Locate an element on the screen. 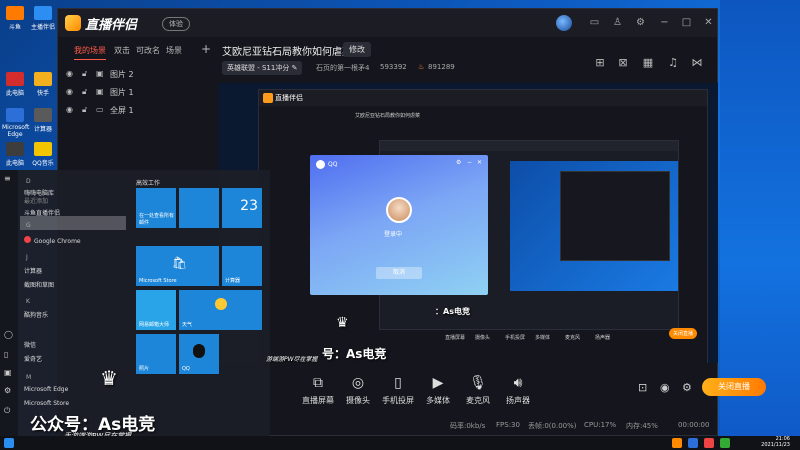 The height and width of the screenshot is (450, 800). app-list-item: Microsoft Edge is located at coordinates (46, 389).